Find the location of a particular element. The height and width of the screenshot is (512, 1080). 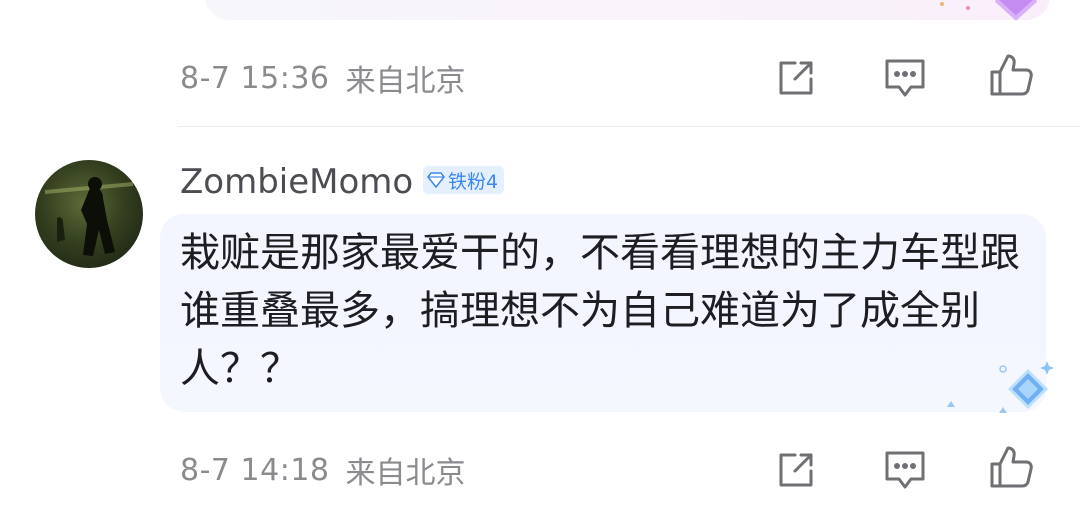

comment-divider is located at coordinates (629, 126).